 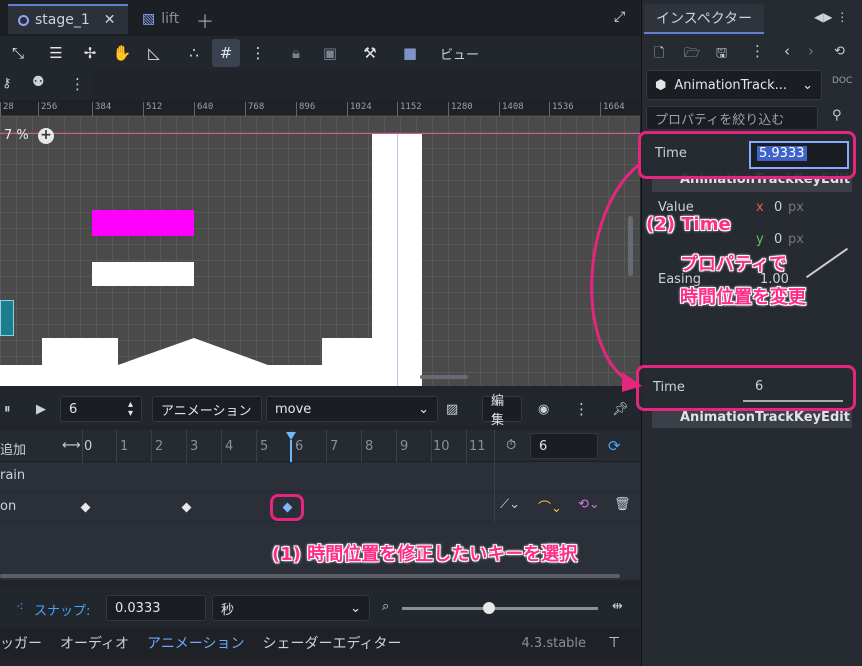 What do you see at coordinates (320, 446) in the screenshot?
I see `timeline-header: 追加 ⟷ 0 1 2 3 4 5 6 7 8 9 10 11 ⏱︎ 6 ⟳` at bounding box center [320, 446].